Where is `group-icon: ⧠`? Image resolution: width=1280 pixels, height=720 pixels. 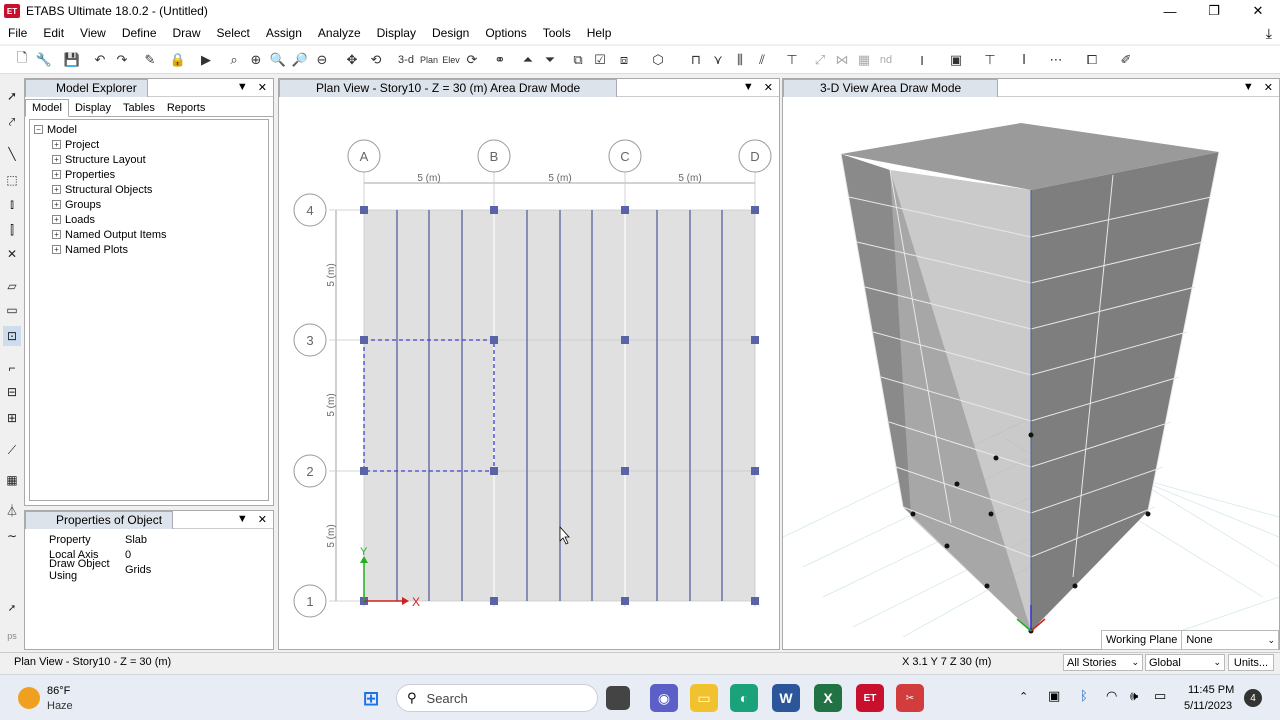 group-icon: ⧠ is located at coordinates (1092, 60).